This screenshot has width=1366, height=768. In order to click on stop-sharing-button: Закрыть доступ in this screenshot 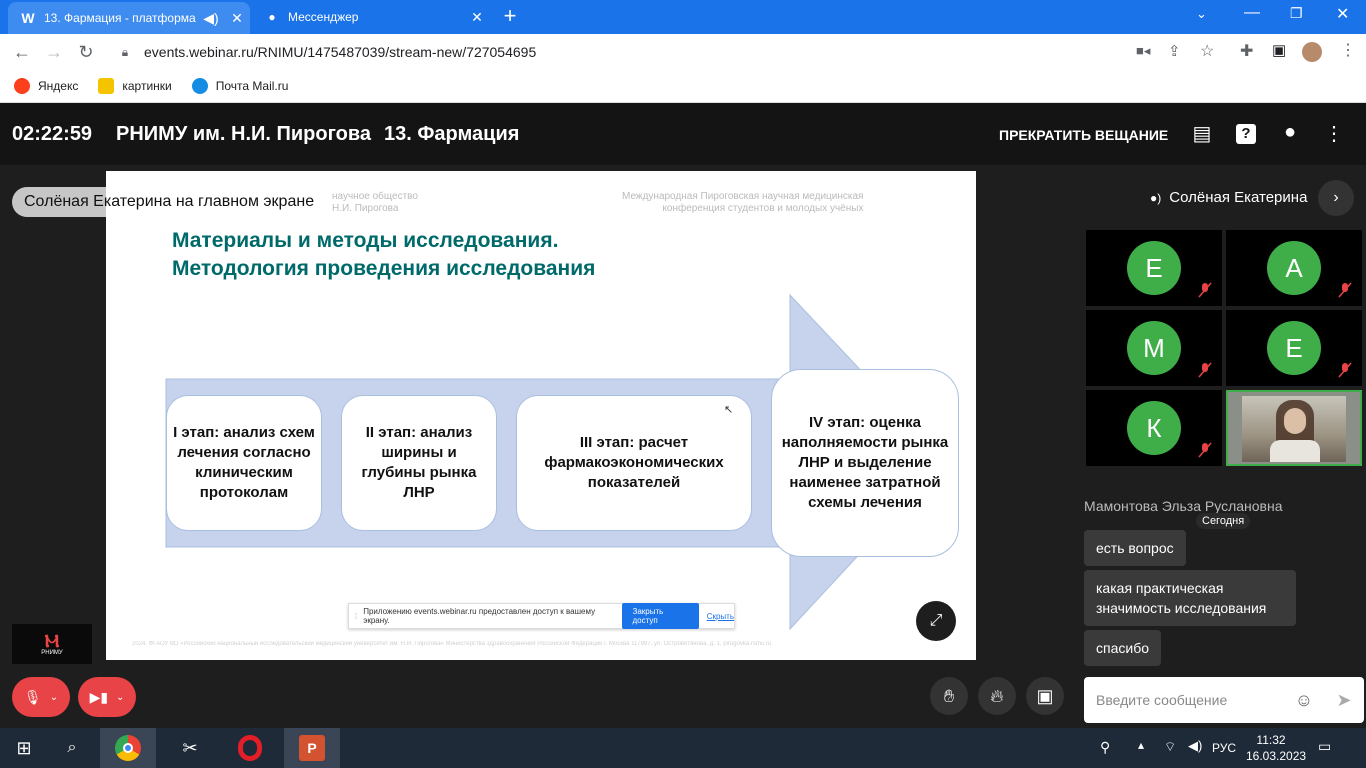, I will do `click(660, 616)`.